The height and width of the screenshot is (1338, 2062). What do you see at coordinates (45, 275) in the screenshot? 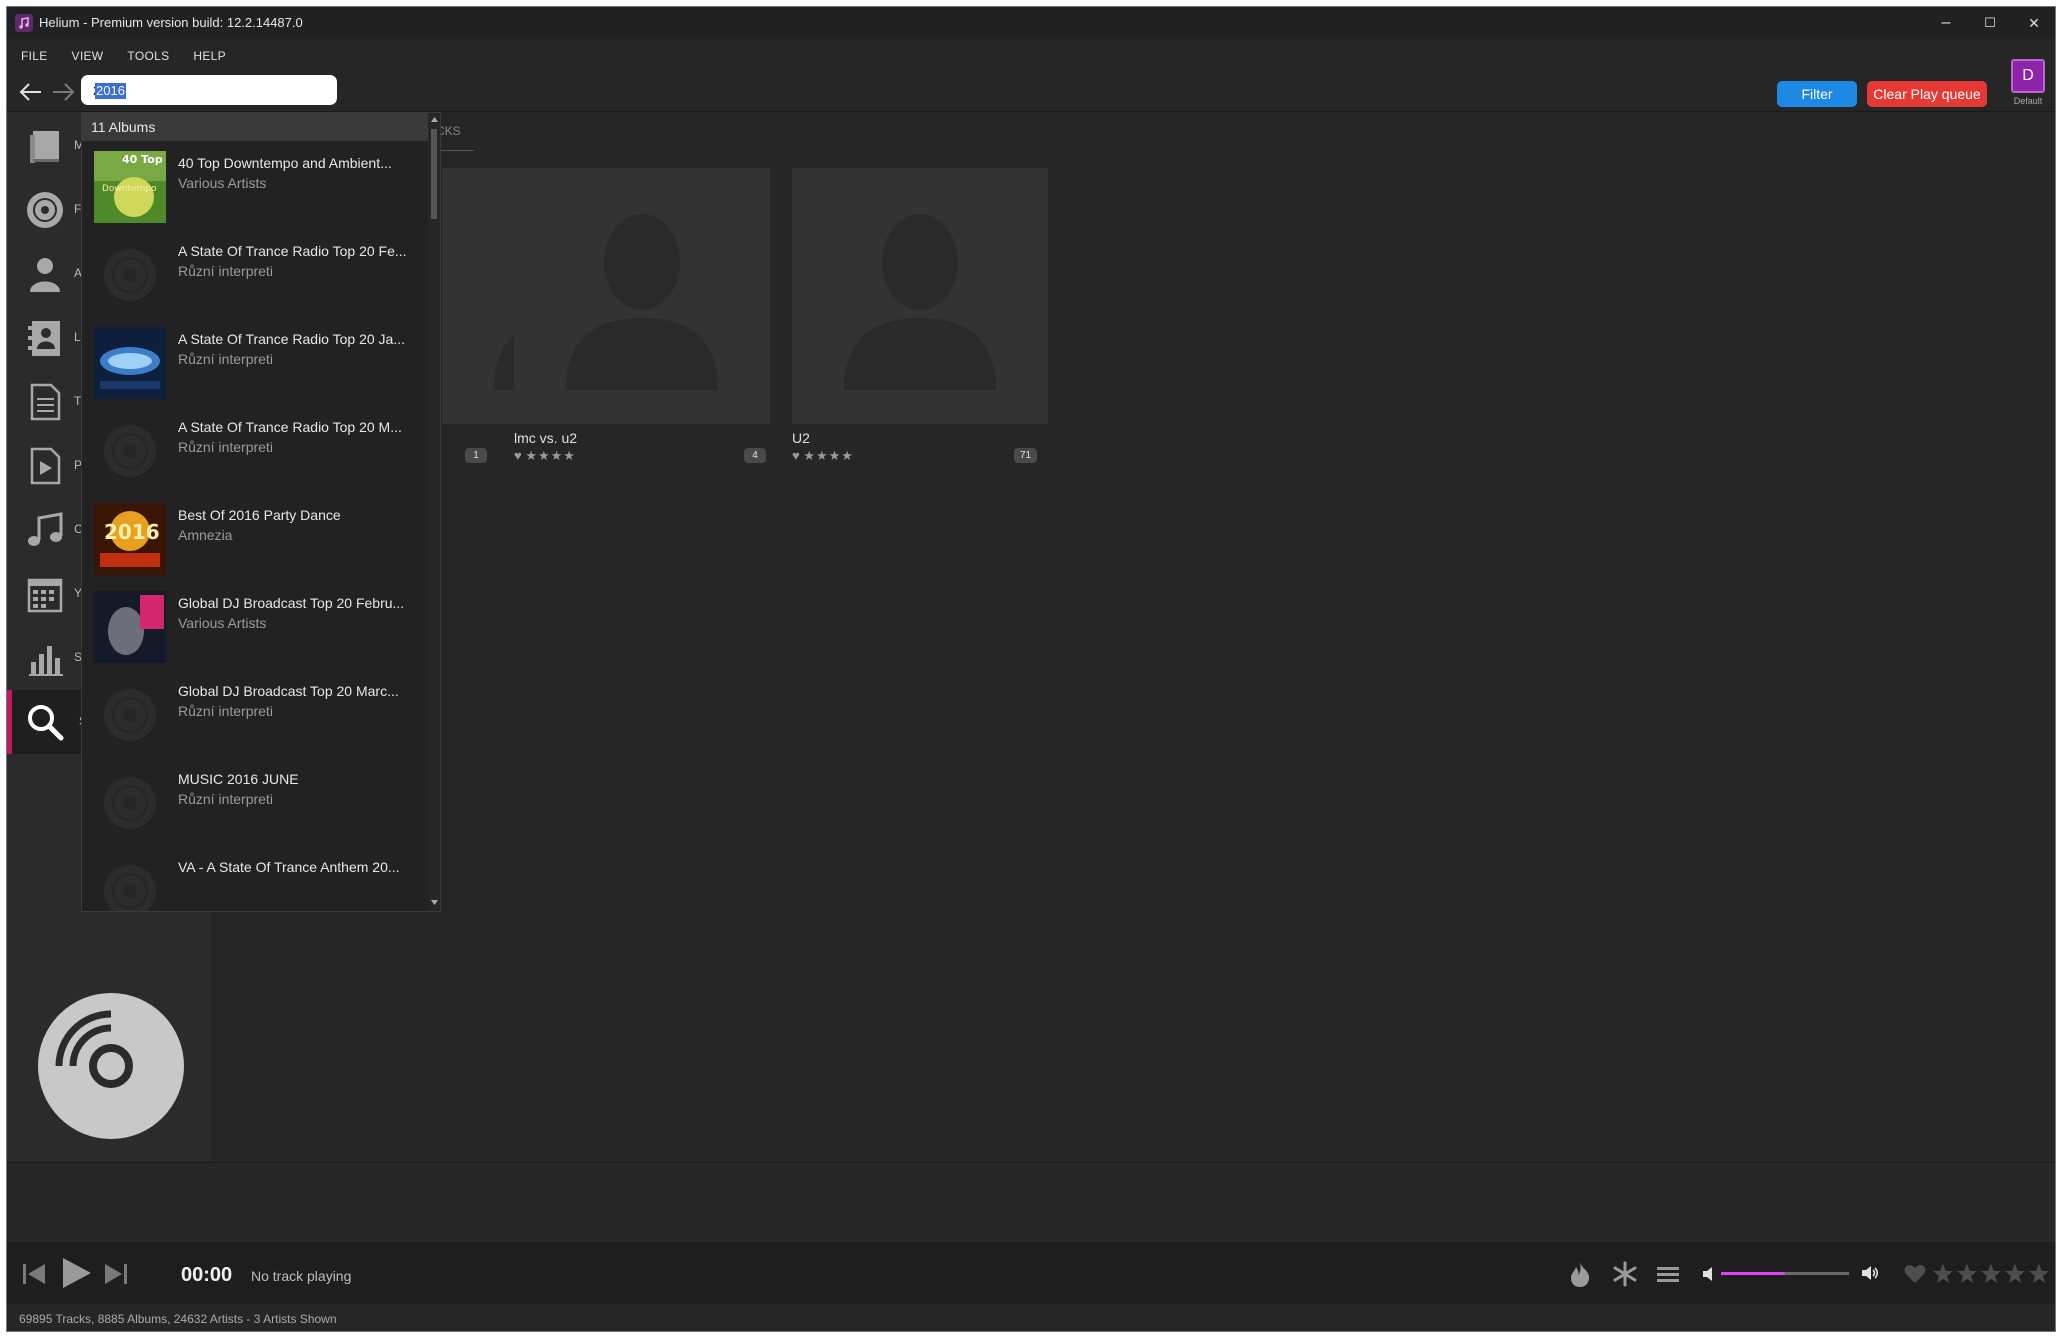
I see `artist-icon` at bounding box center [45, 275].